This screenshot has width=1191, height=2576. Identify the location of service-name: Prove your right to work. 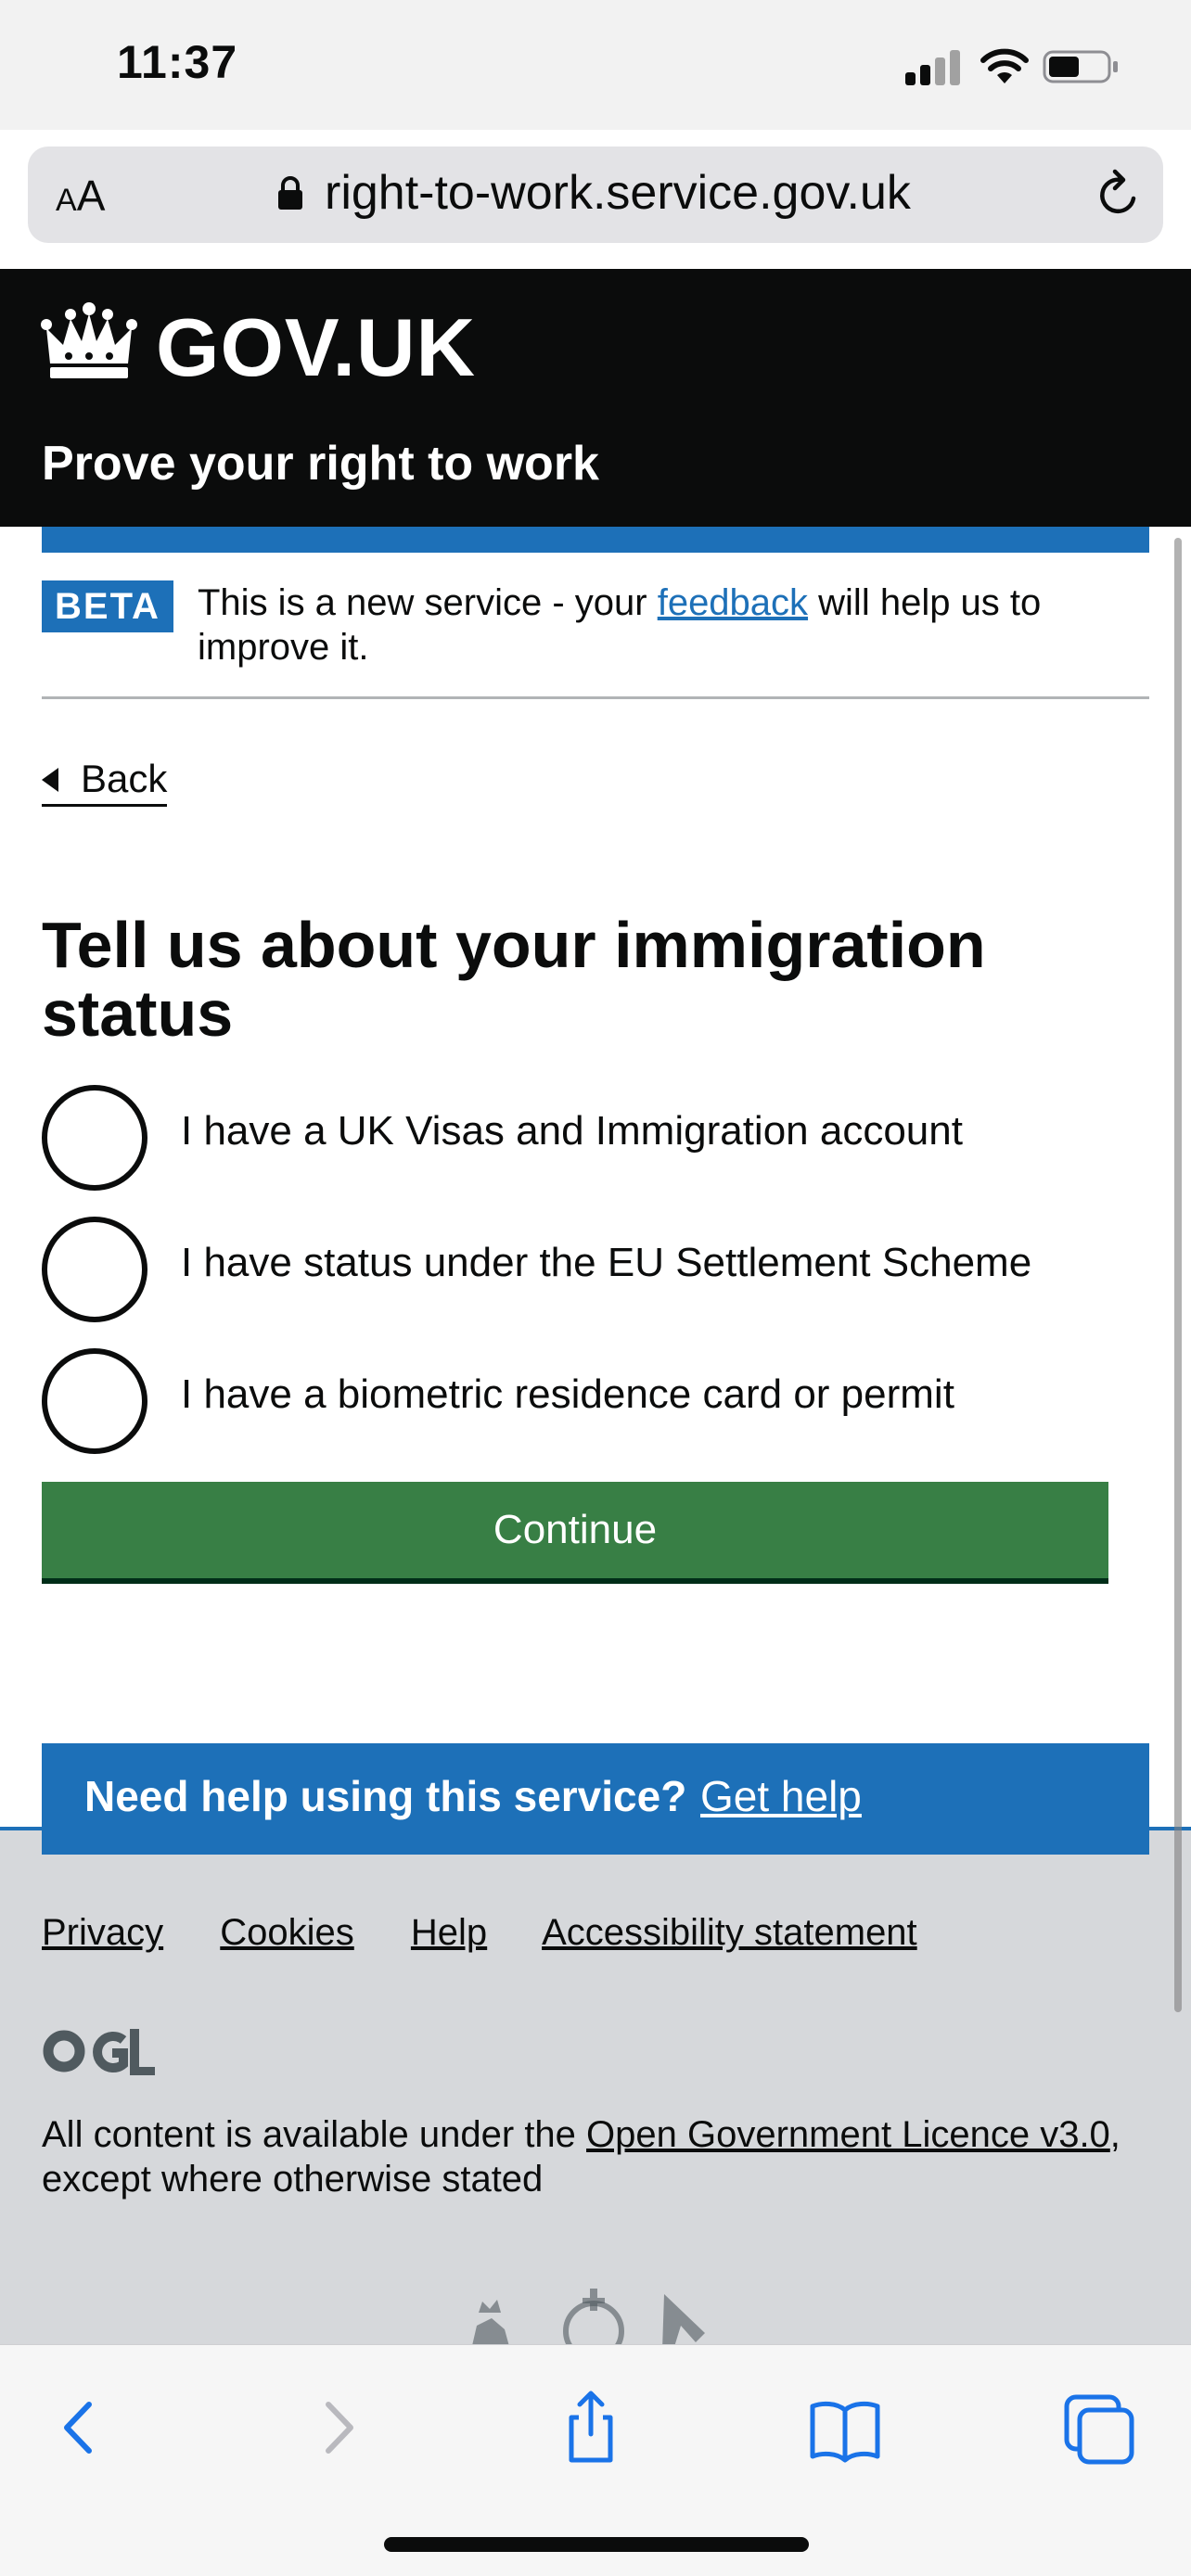
(321, 463).